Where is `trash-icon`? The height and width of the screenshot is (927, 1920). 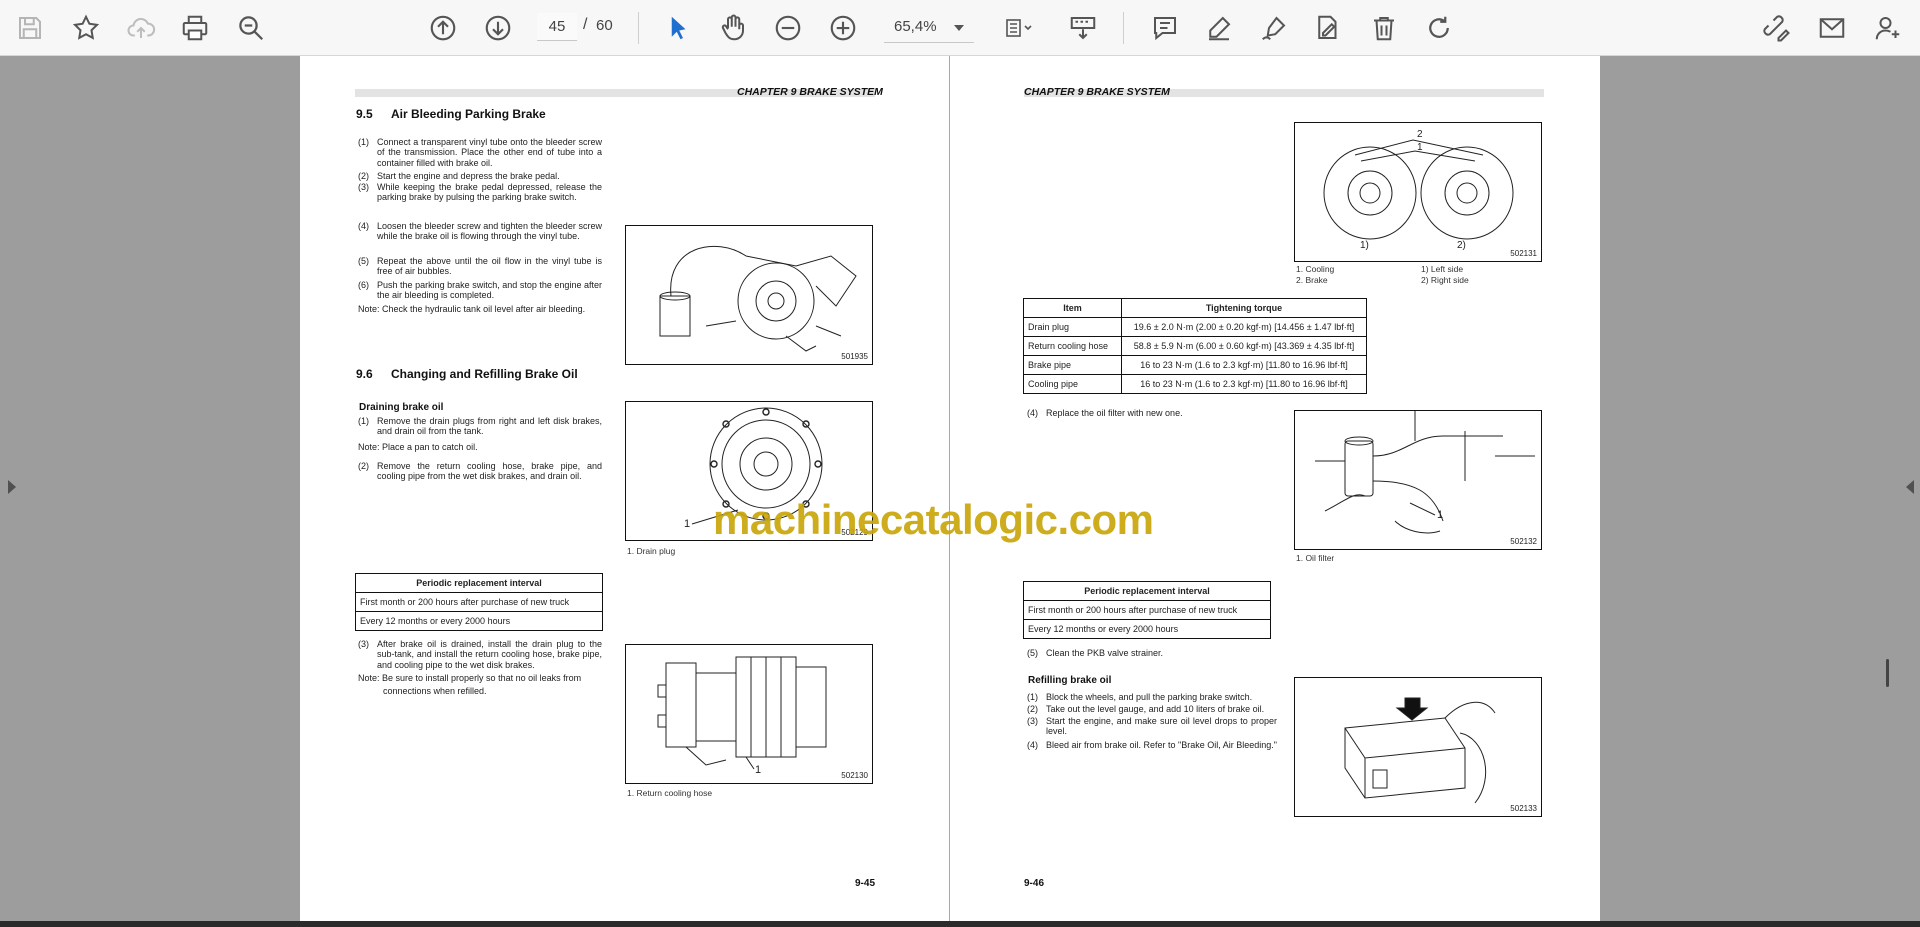 trash-icon is located at coordinates (1384, 29).